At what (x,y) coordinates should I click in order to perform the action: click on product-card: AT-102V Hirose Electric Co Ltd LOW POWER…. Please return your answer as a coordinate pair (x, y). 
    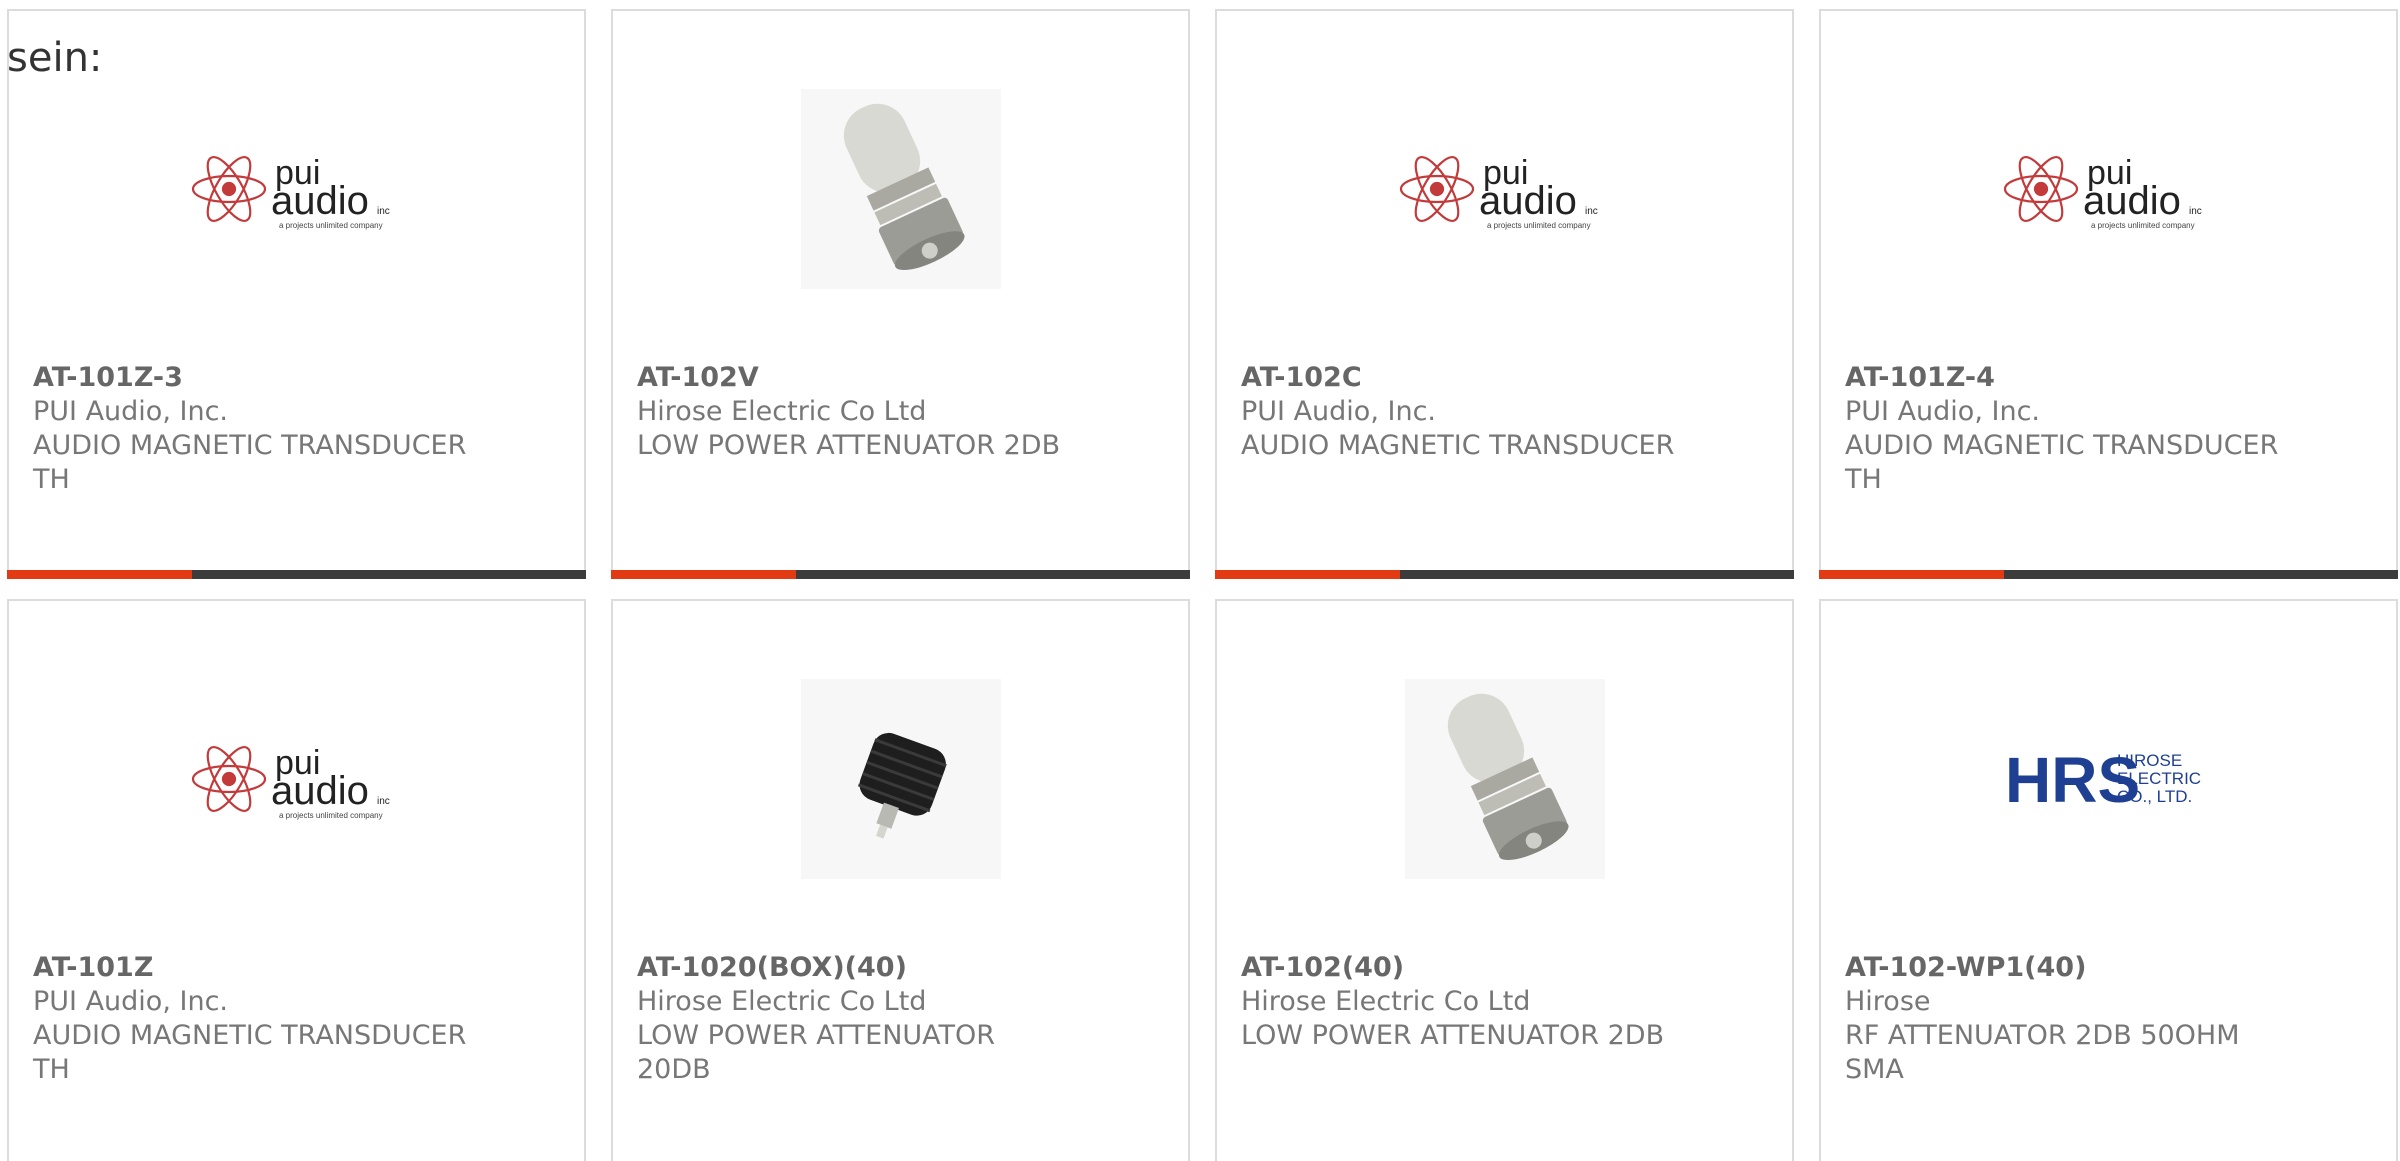
    Looking at the image, I should click on (900, 294).